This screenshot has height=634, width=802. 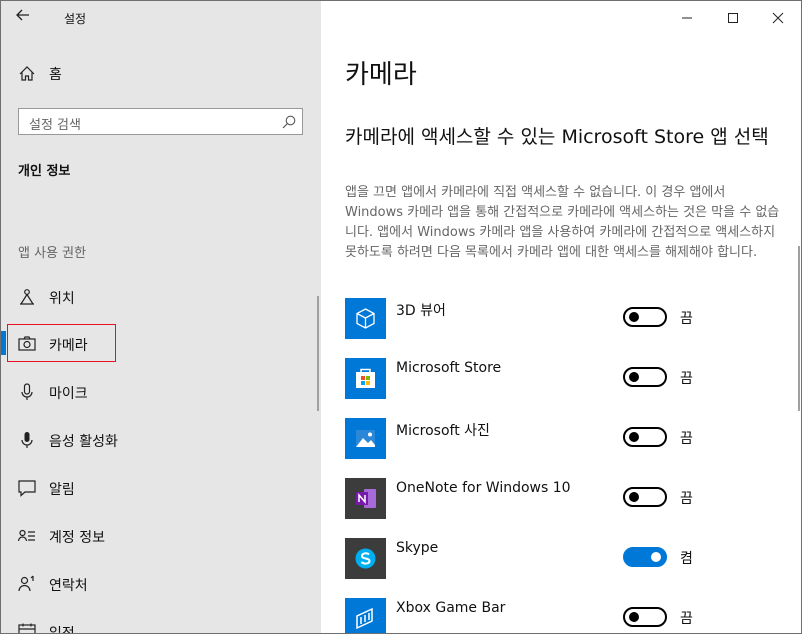 I want to click on sidebar-item-notifications: 알림, so click(x=161, y=488).